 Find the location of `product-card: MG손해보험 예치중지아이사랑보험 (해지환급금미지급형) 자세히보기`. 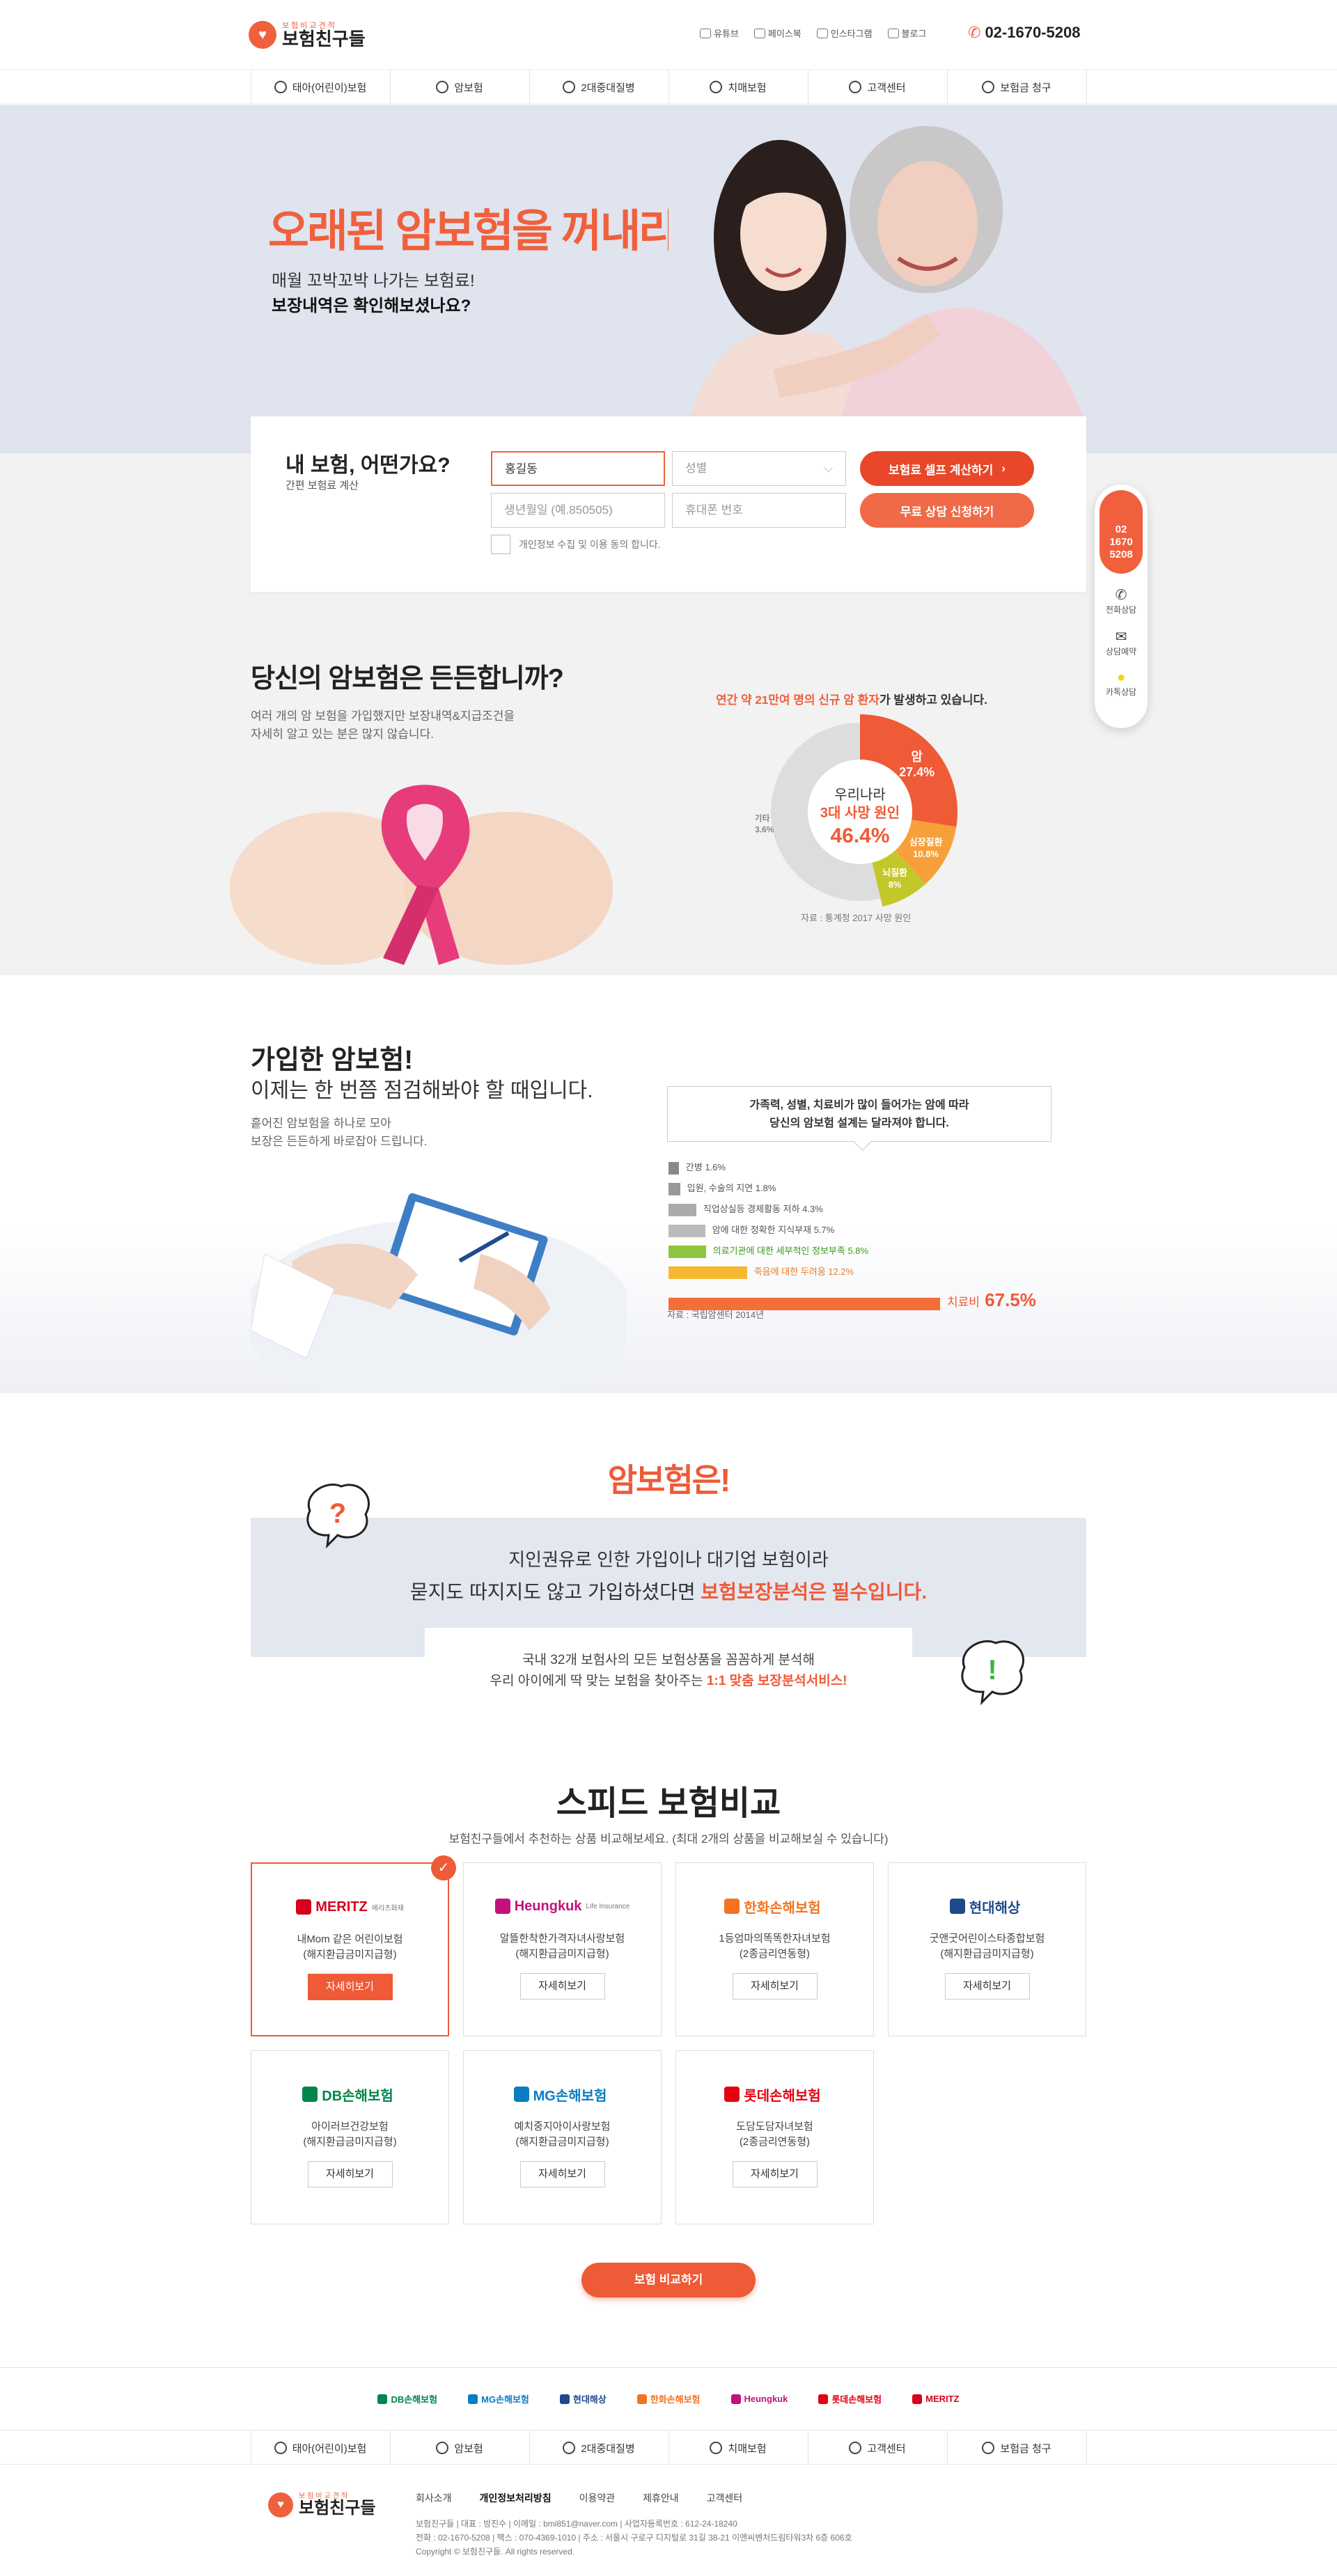

product-card: MG손해보험 예치중지아이사랑보험 (해지환급금미지급형) 자세히보기 is located at coordinates (563, 2137).